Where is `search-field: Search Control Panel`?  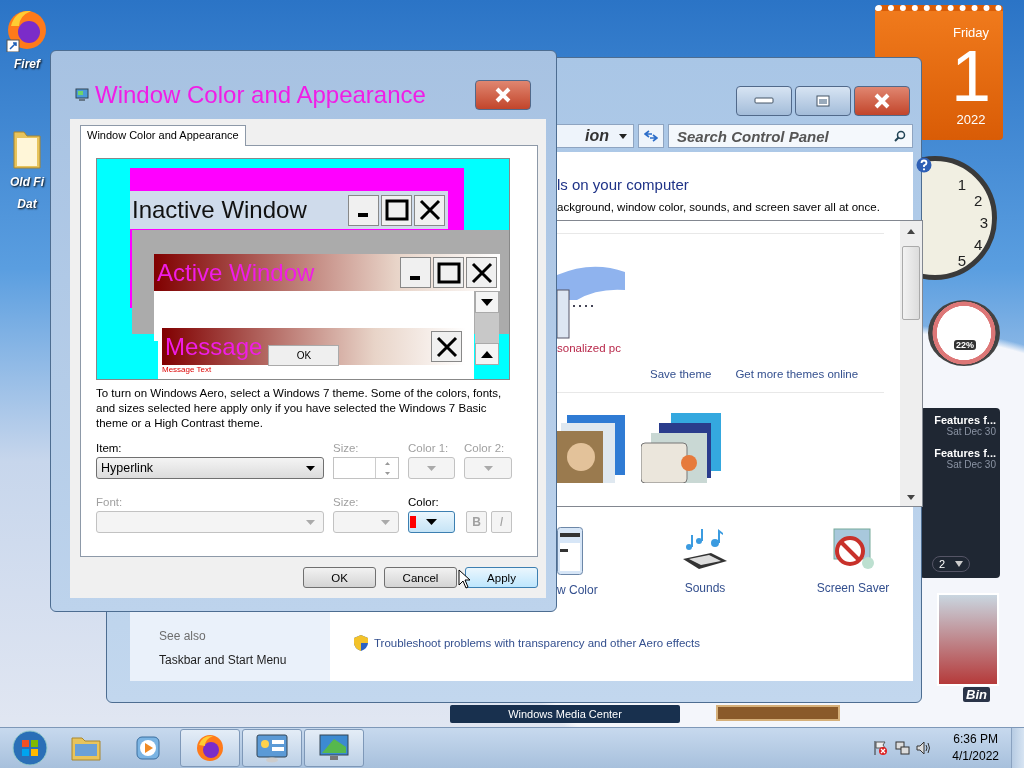 search-field: Search Control Panel is located at coordinates (790, 136).